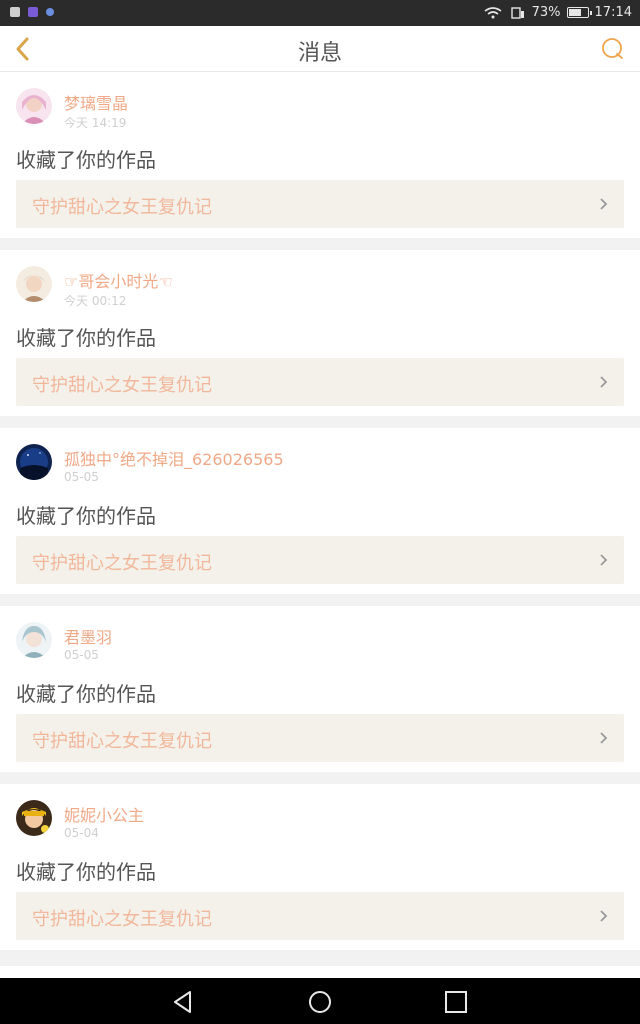 This screenshot has width=640, height=1024. Describe the element at coordinates (174, 458) in the screenshot. I see `username: 孤独中°绝不掉泪_626026565` at that location.